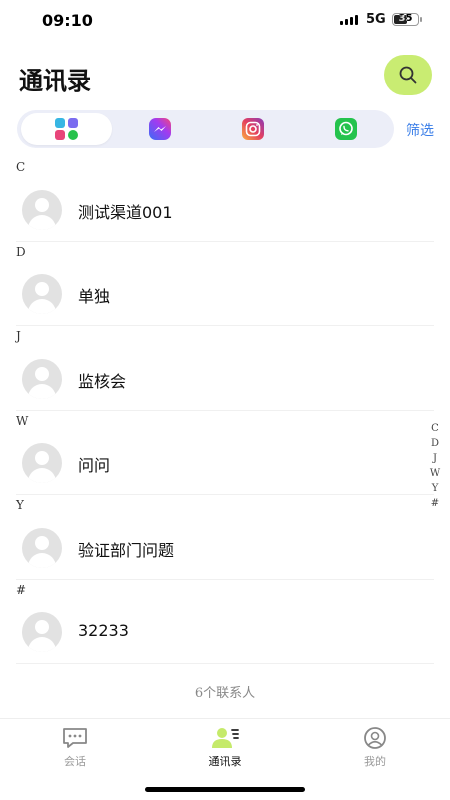 Image resolution: width=450 pixels, height=800 pixels. What do you see at coordinates (21, 167) in the screenshot?
I see `section-letter: C` at bounding box center [21, 167].